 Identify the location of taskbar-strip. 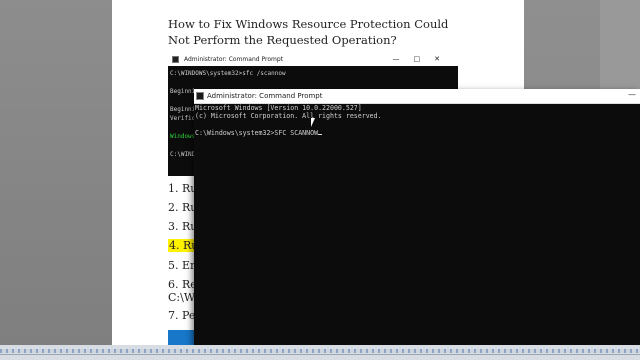
(320, 351).